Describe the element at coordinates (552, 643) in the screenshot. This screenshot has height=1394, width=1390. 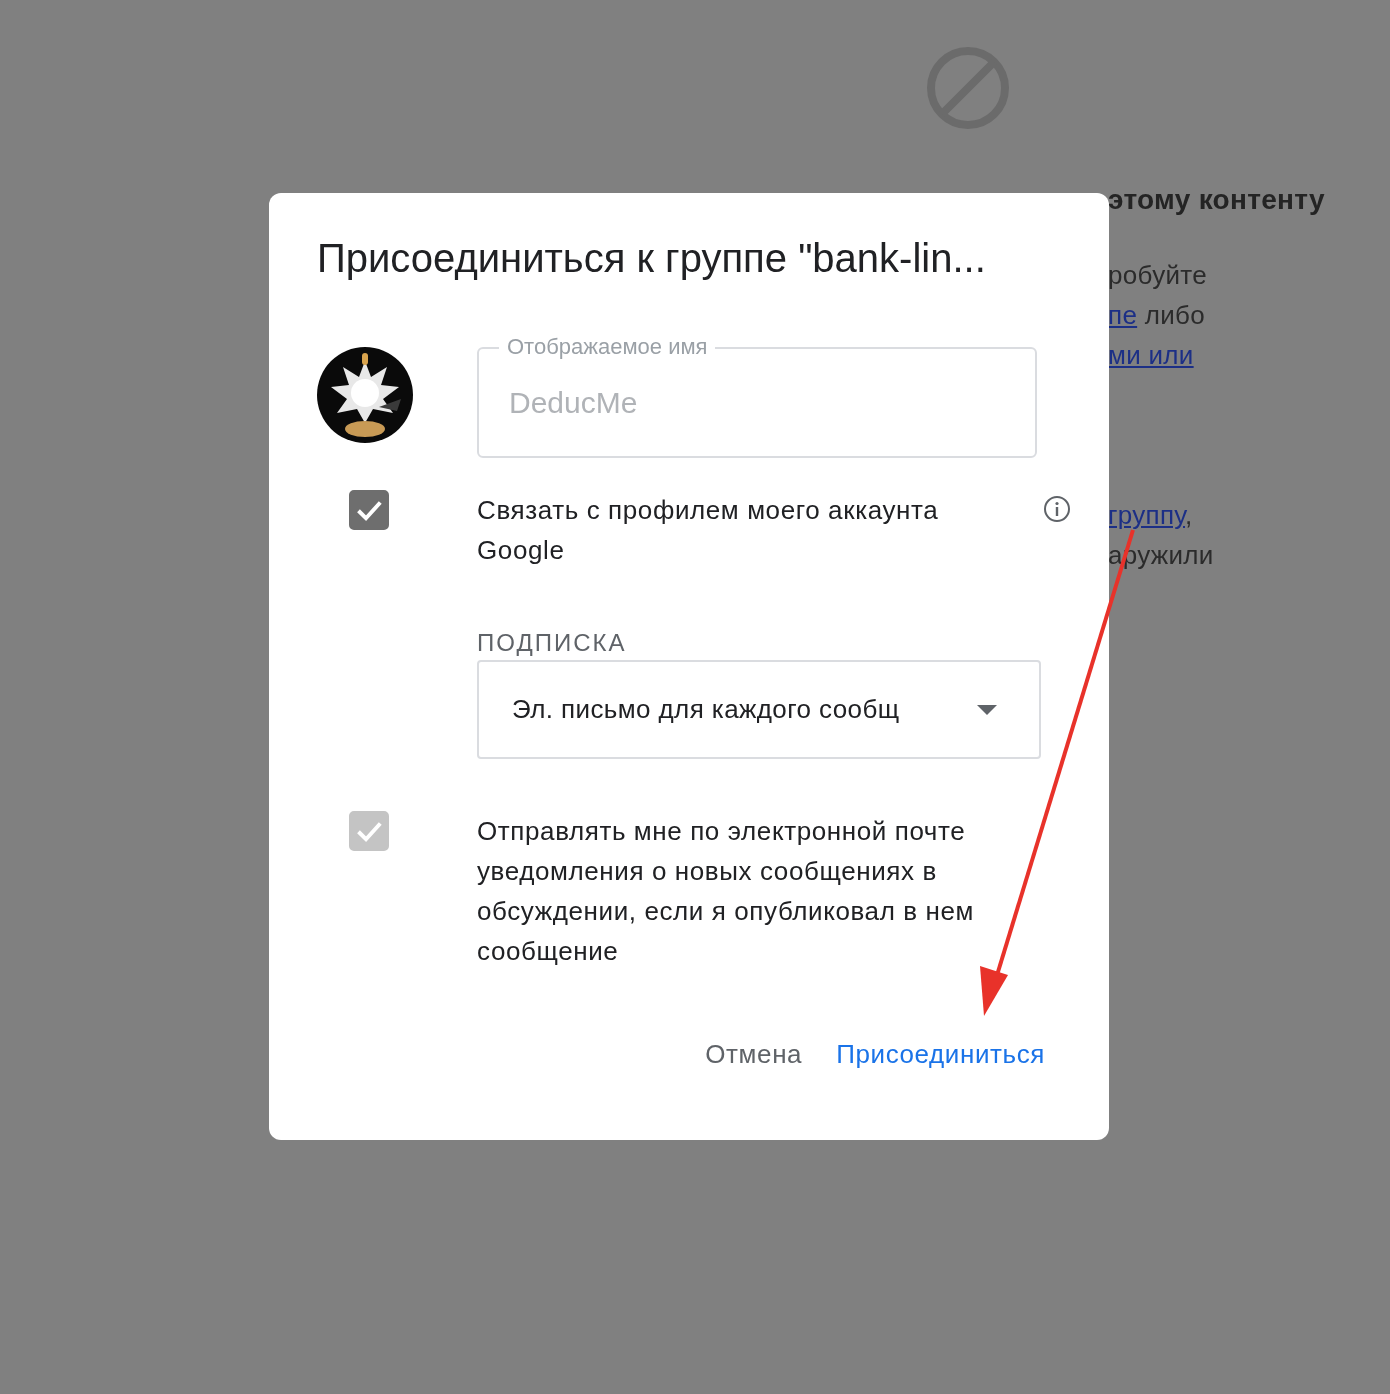
I see `section-label: ПОДПИСКА` at that location.